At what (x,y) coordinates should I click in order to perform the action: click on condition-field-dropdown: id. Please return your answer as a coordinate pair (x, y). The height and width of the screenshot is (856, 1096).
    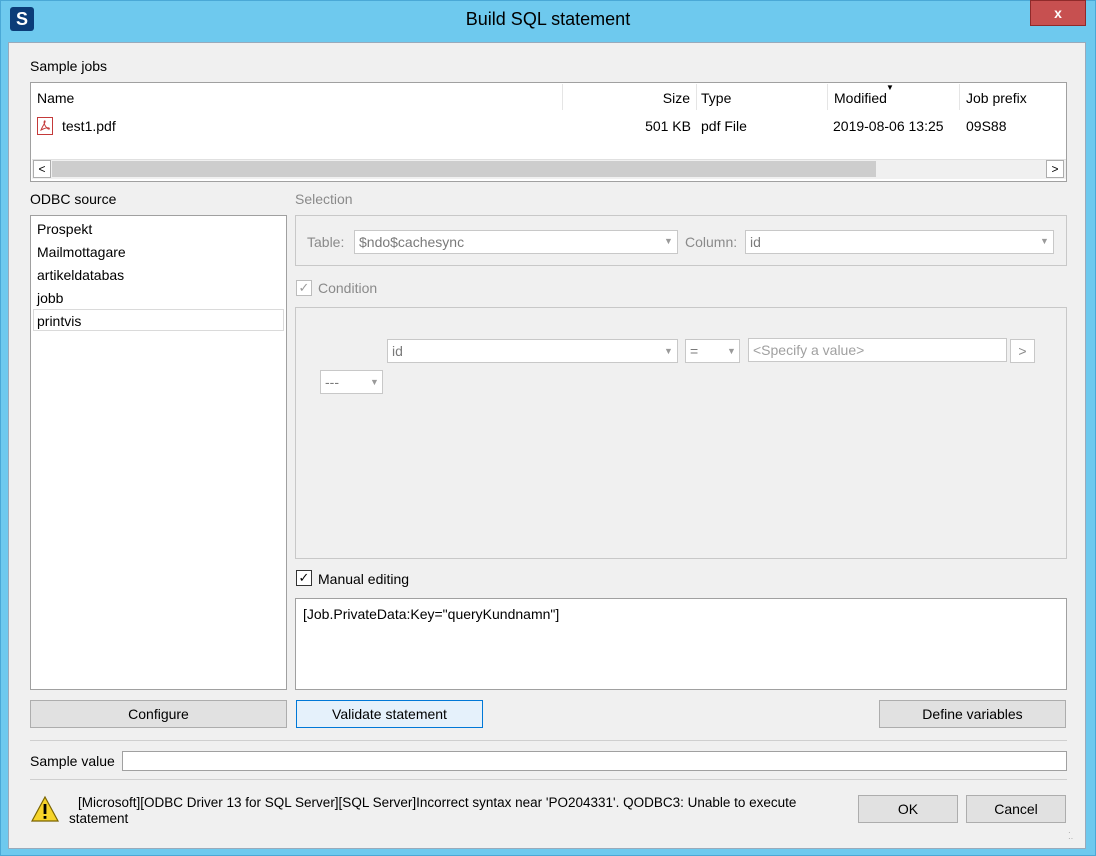
    Looking at the image, I should click on (532, 351).